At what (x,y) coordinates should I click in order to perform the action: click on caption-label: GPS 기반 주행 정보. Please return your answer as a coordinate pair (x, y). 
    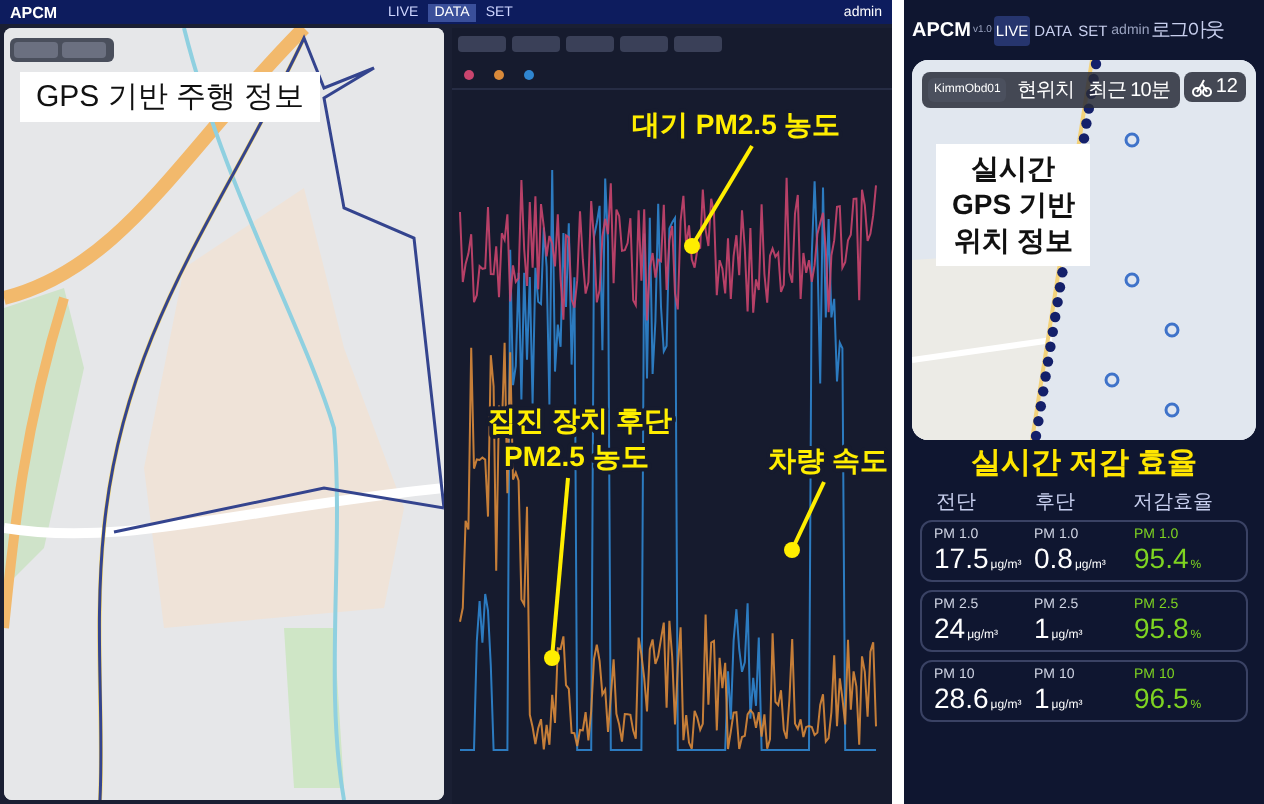
    Looking at the image, I should click on (170, 97).